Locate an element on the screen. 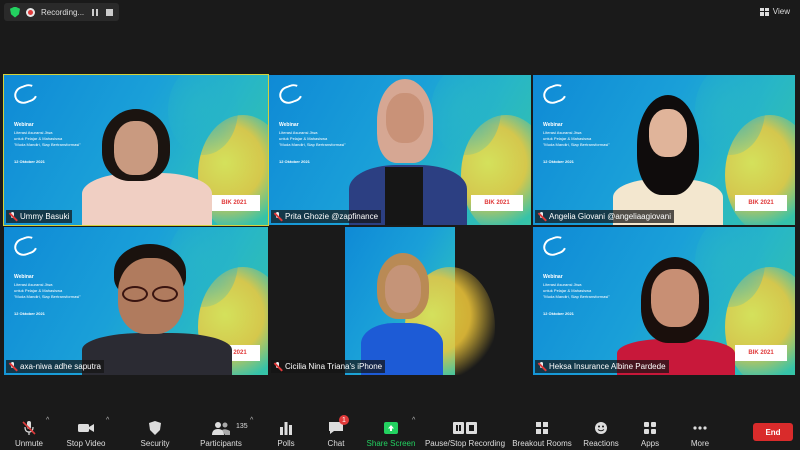 The width and height of the screenshot is (800, 450). participant-name-bar: Ummy Basuki is located at coordinates (39, 216).